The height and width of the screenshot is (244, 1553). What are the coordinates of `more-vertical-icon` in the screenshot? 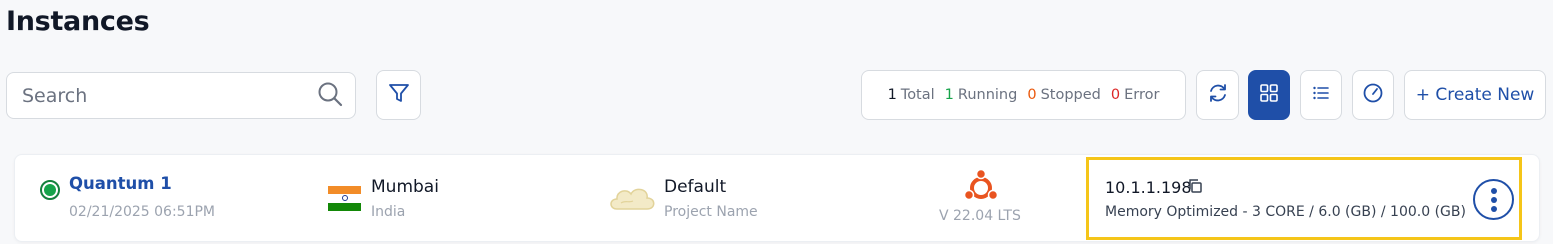 It's located at (1493, 190).